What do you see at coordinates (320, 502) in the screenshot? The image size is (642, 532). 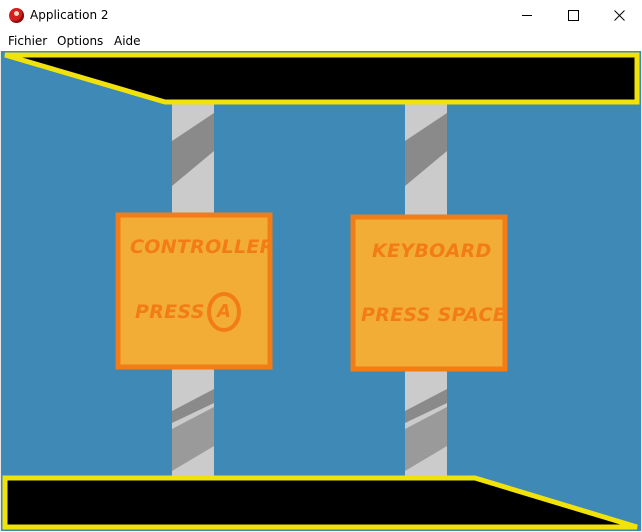 I see `bottom-bar` at bounding box center [320, 502].